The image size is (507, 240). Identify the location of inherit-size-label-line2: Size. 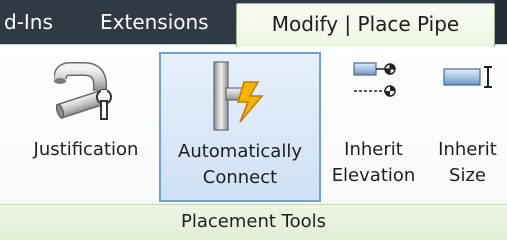
(467, 175).